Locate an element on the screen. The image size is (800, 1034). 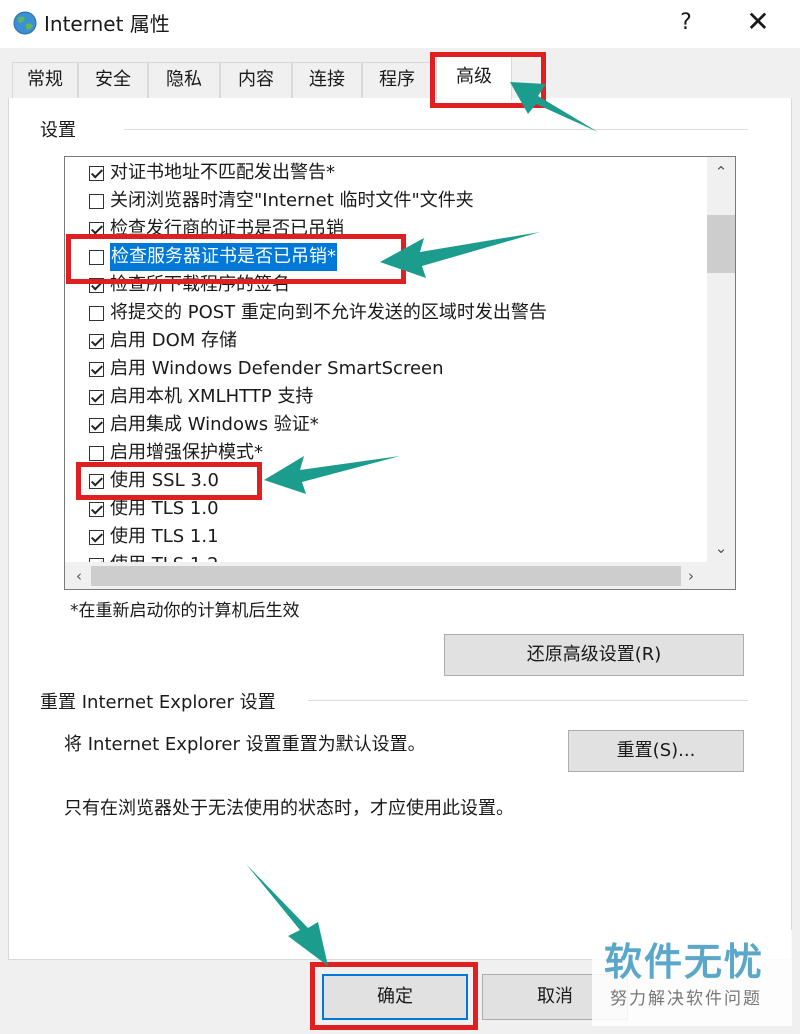
list-item: 启用集成 Windows 验证* is located at coordinates (204, 425).